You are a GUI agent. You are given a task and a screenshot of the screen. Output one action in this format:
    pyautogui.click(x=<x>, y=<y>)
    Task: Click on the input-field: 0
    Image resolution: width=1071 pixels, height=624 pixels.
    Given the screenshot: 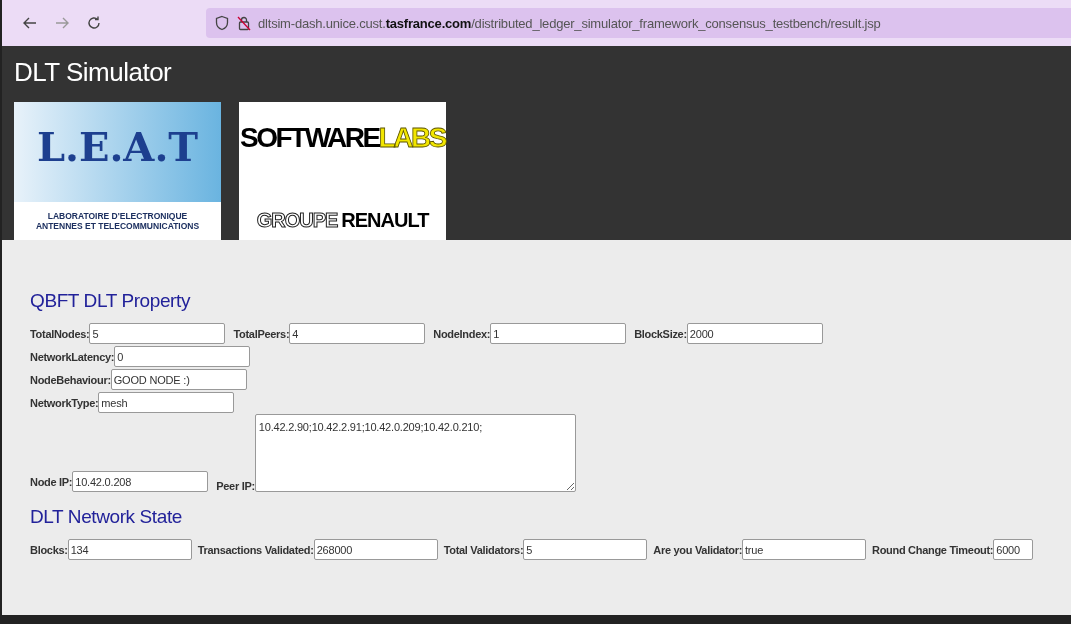 What is the action you would take?
    pyautogui.click(x=182, y=356)
    